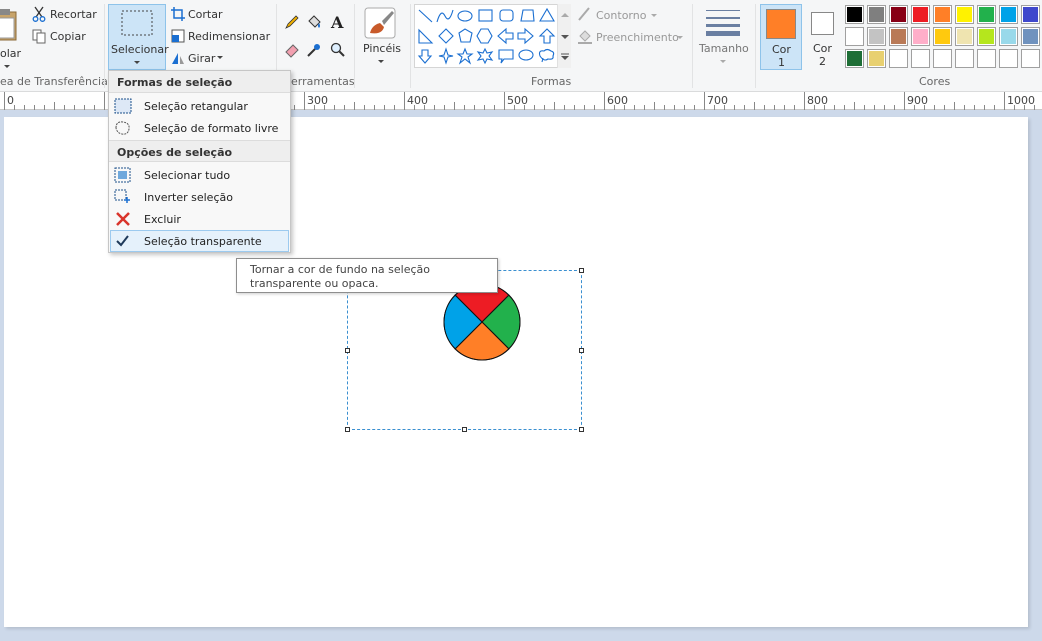 Image resolution: width=1042 pixels, height=641 pixels. I want to click on line-size-icon, so click(723, 23).